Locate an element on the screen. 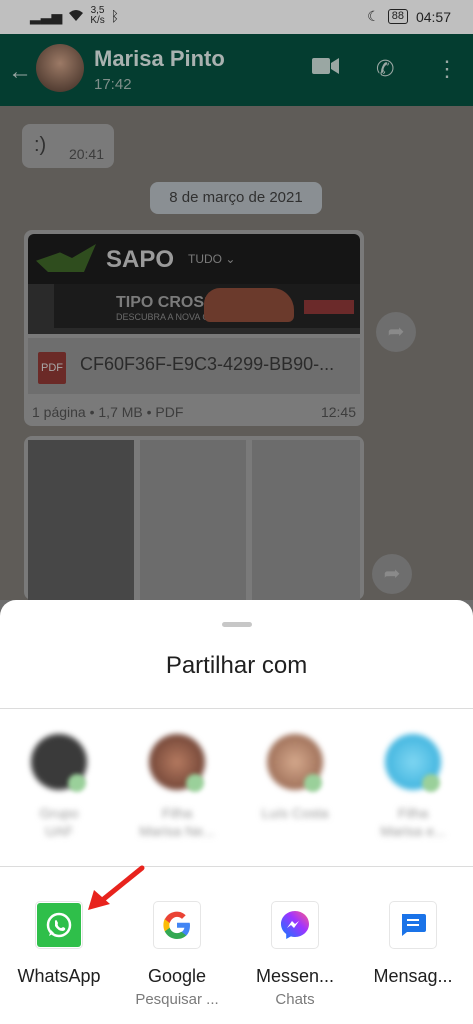  document-preview-header: SAPO TUDO ⌄ is located at coordinates (194, 259).